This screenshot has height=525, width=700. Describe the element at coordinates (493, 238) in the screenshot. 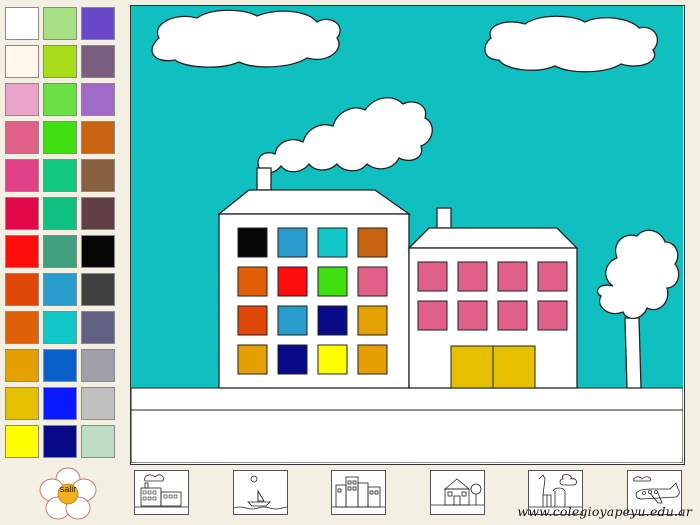

I see `small-building-roof` at that location.